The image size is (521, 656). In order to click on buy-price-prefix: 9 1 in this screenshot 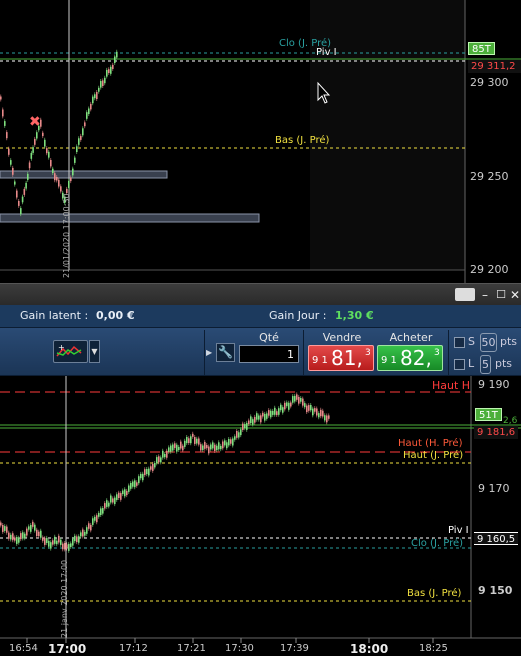, I will do `click(389, 360)`.